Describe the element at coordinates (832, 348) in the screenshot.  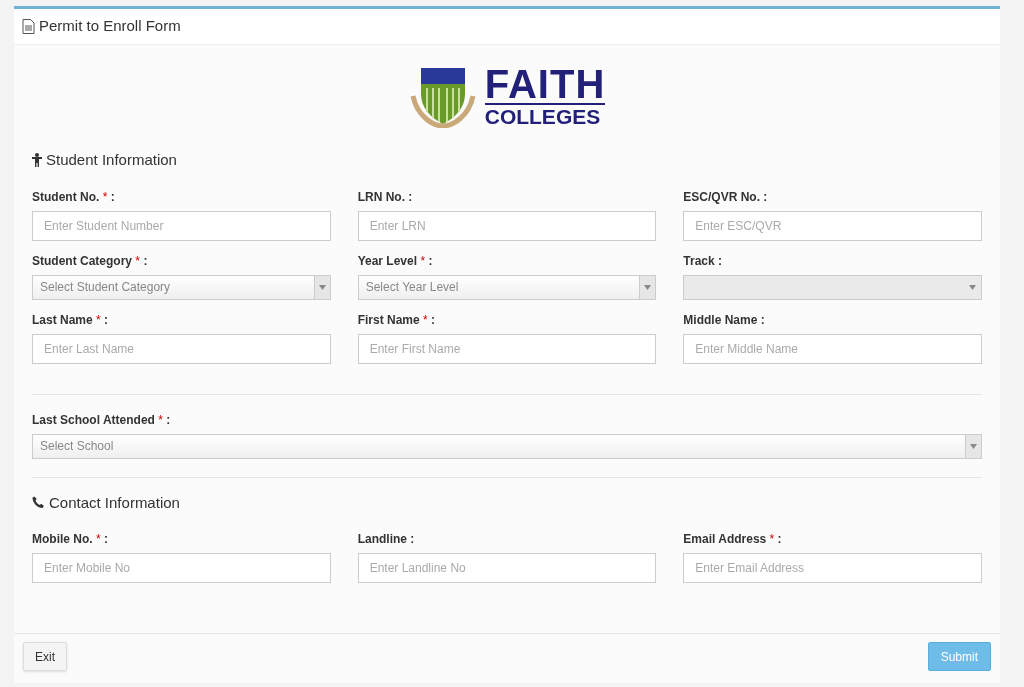
I see `text-field: Enter Middle Name` at that location.